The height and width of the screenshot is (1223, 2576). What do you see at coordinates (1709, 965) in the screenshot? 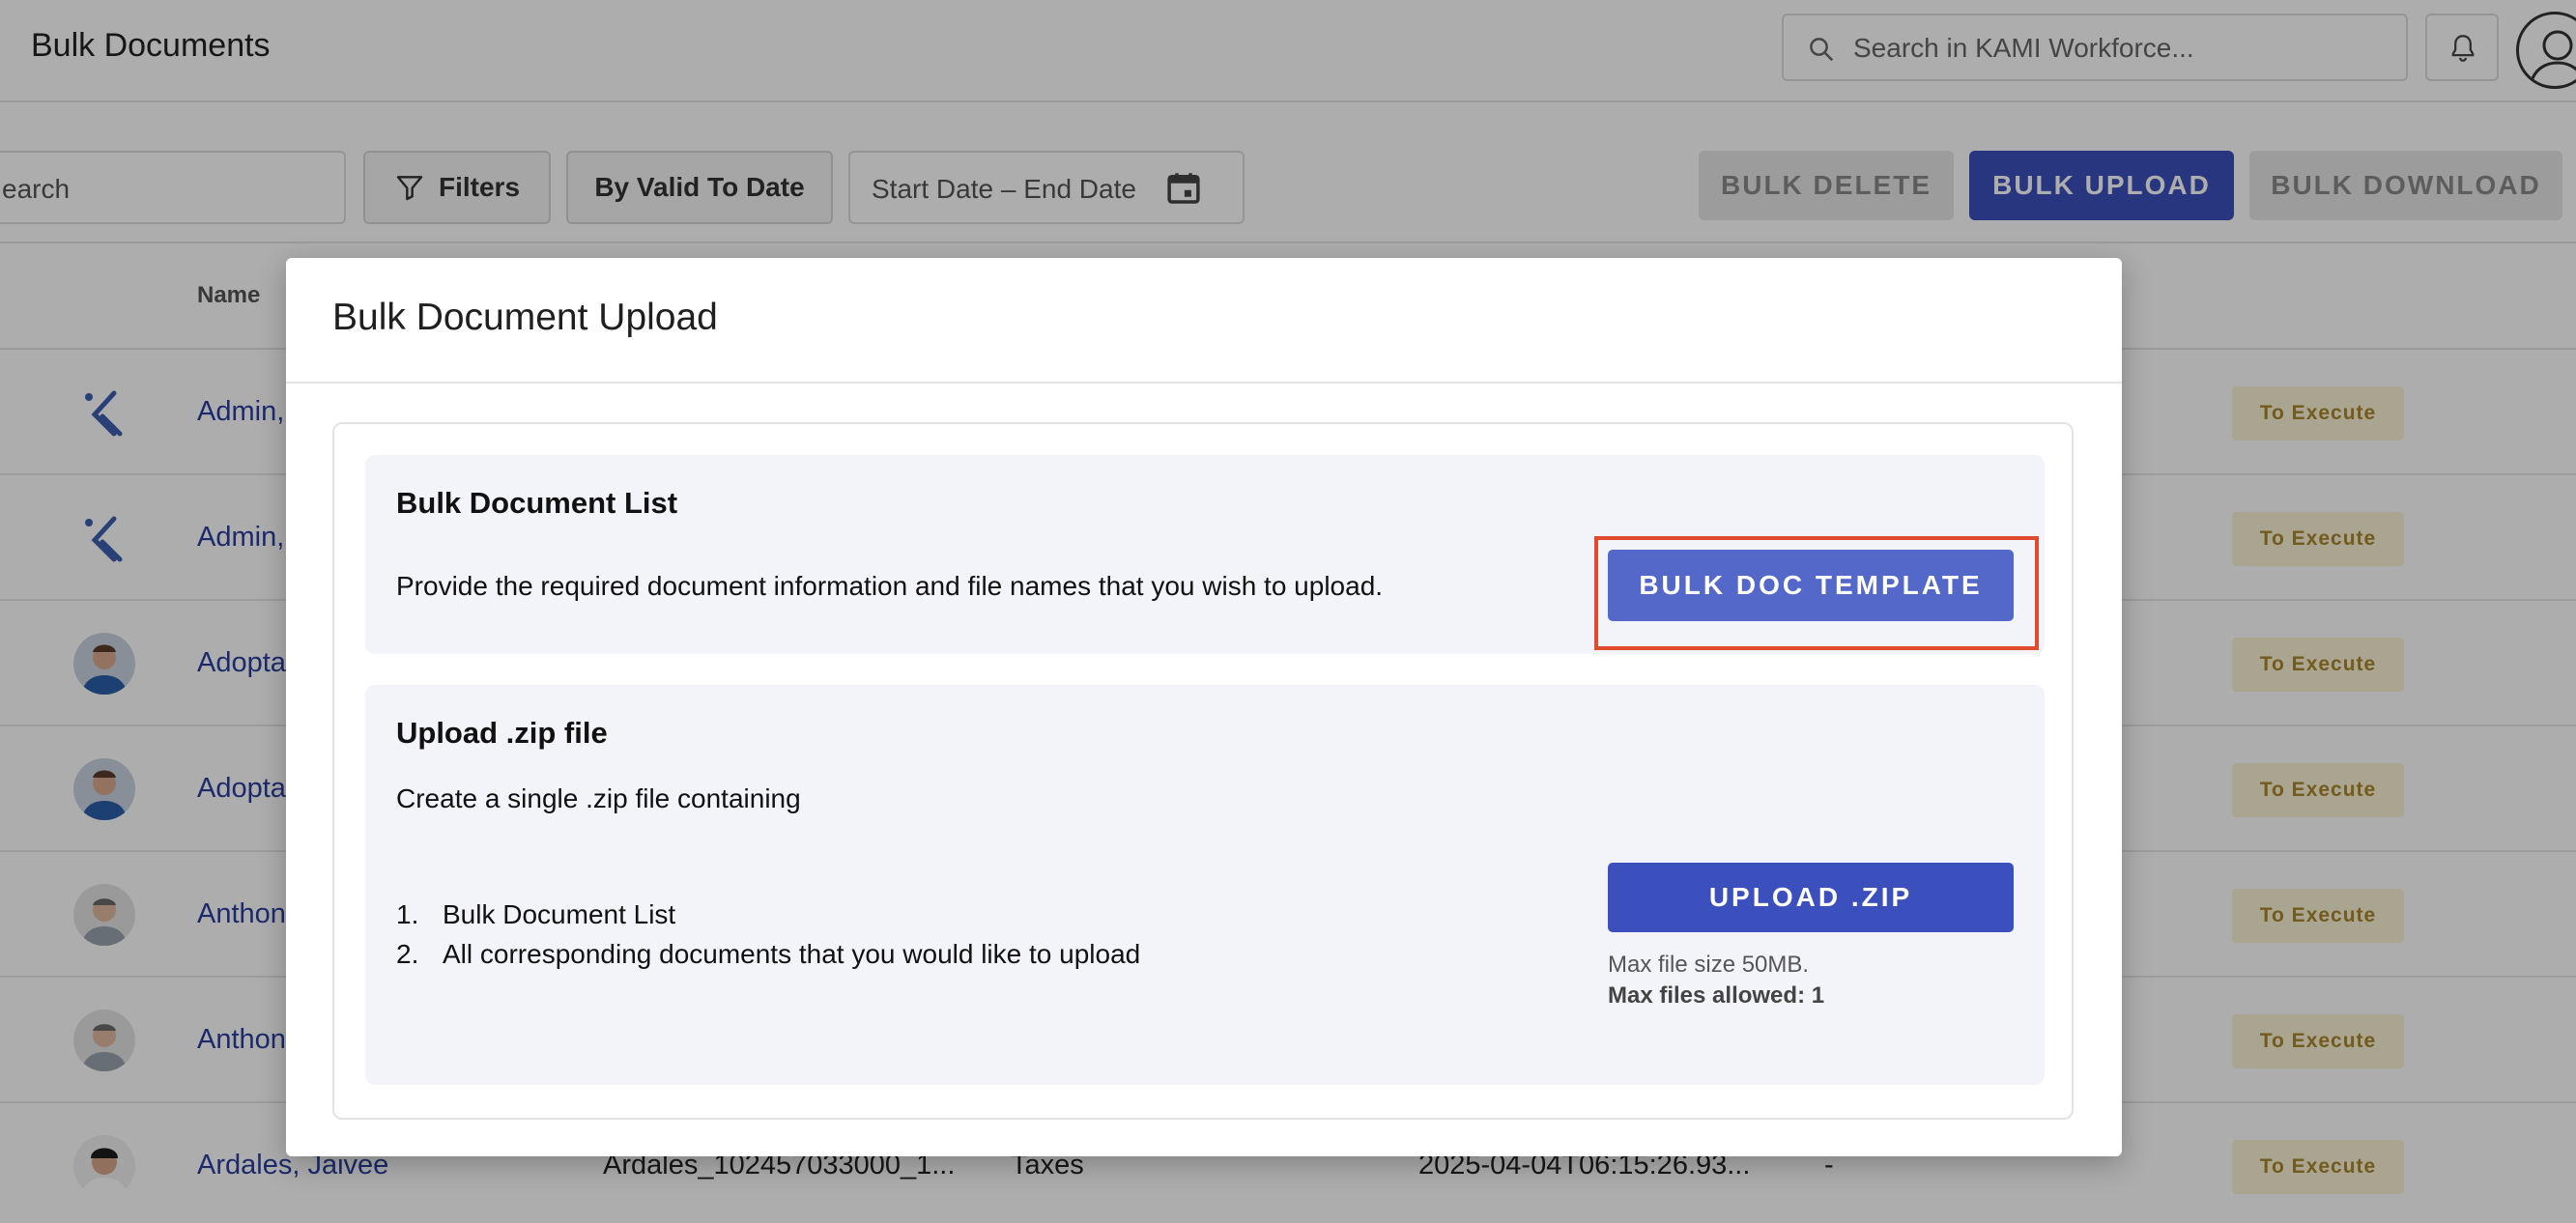
I see `max-file-size-hint: Max file size 50MB.` at bounding box center [1709, 965].